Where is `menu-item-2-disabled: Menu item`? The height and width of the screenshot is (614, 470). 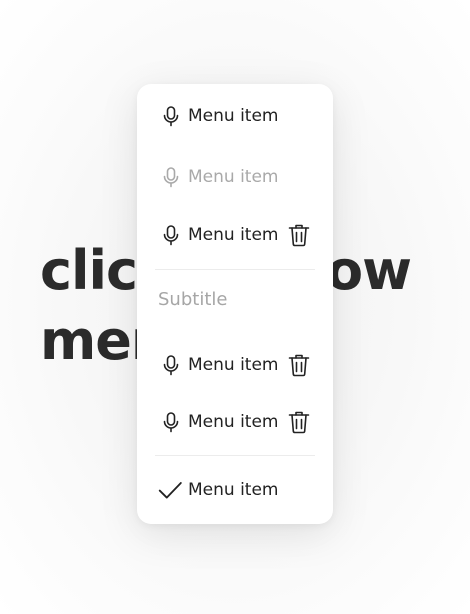 menu-item-2-disabled: Menu item is located at coordinates (235, 177).